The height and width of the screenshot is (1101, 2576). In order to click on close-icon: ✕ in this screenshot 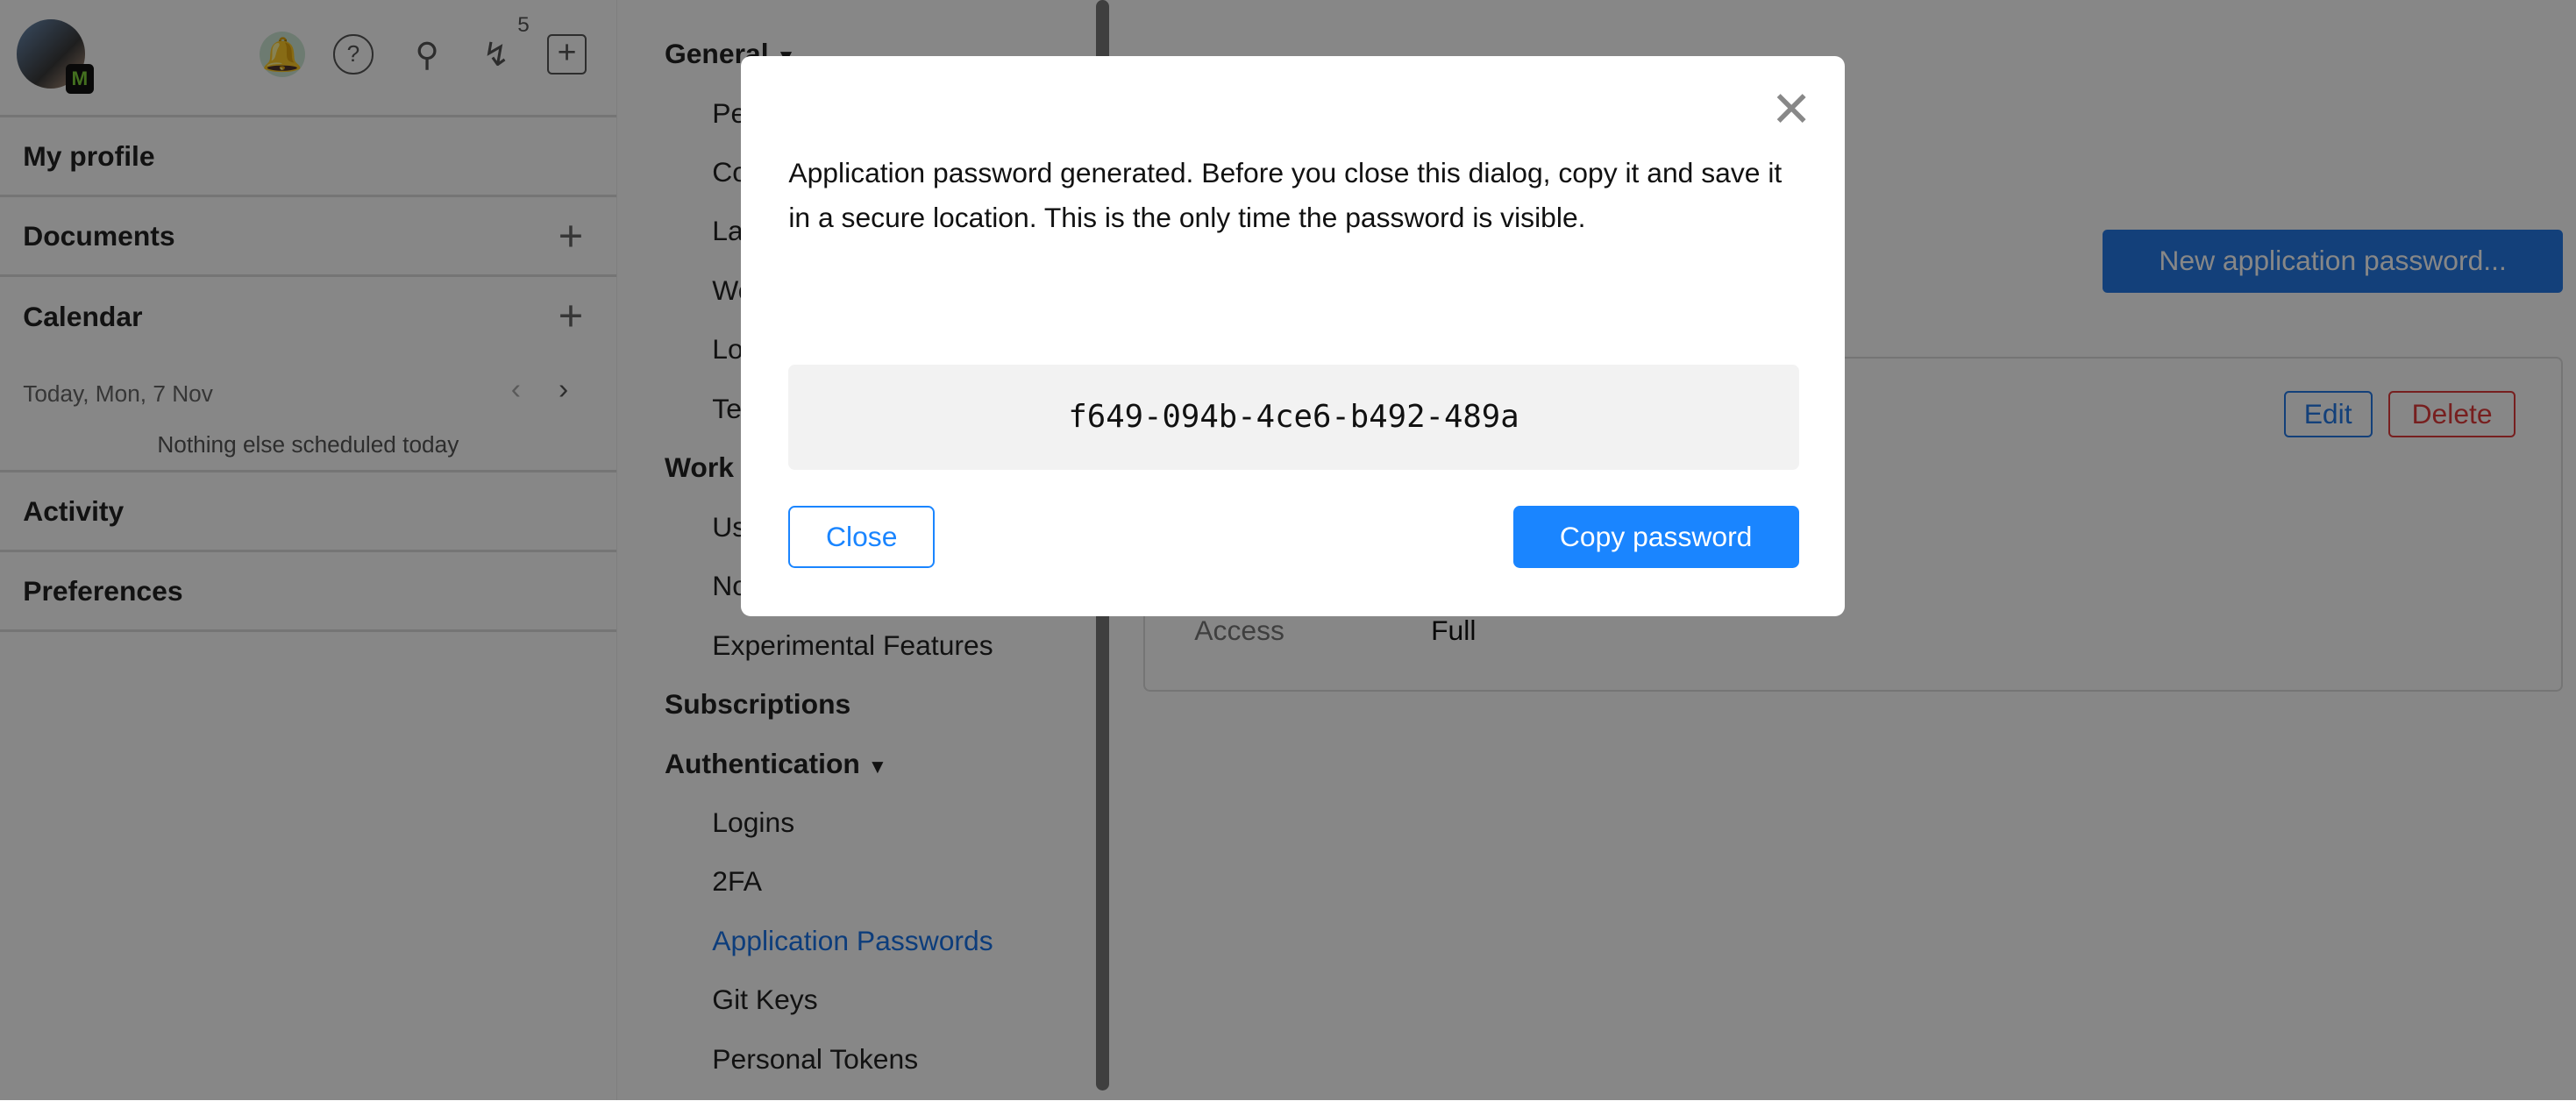, I will do `click(1791, 110)`.